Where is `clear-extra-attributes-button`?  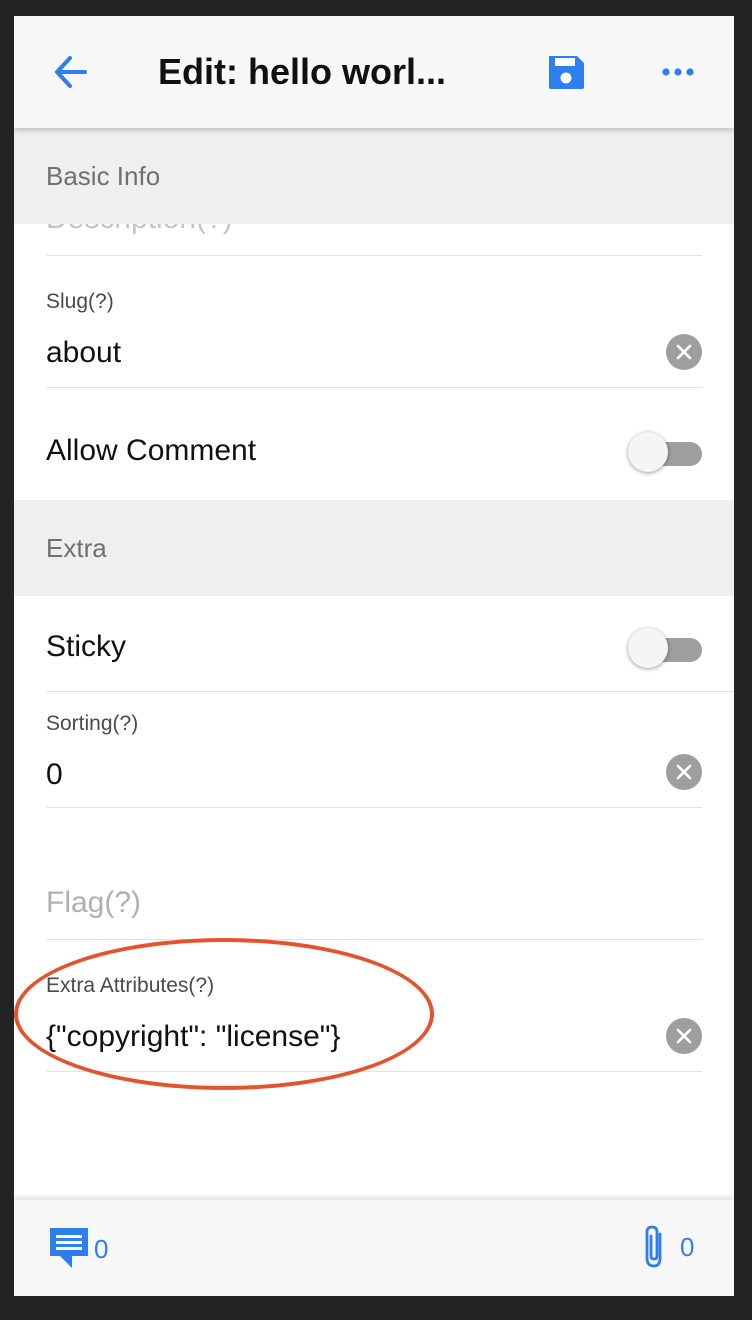
clear-extra-attributes-button is located at coordinates (684, 1036).